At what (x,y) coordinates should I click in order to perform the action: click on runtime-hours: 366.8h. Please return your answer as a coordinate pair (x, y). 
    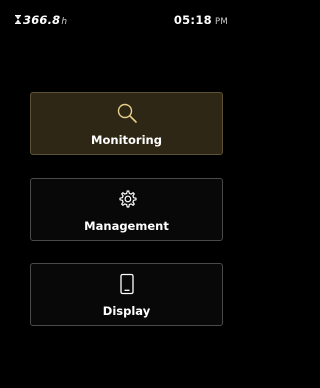
    Looking at the image, I should click on (45, 20).